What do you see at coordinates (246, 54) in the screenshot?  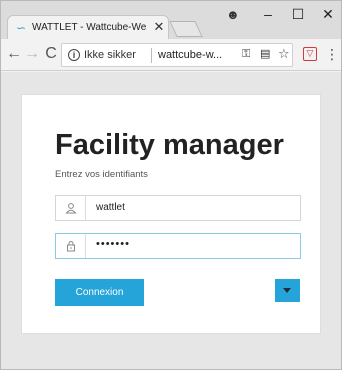 I see `key-icon: ⚿` at bounding box center [246, 54].